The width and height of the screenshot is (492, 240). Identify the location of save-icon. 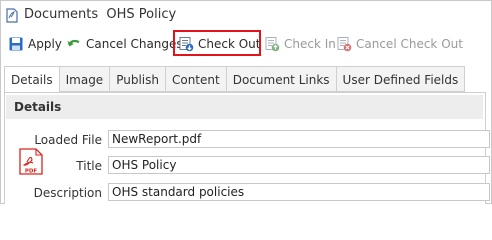
(16, 44).